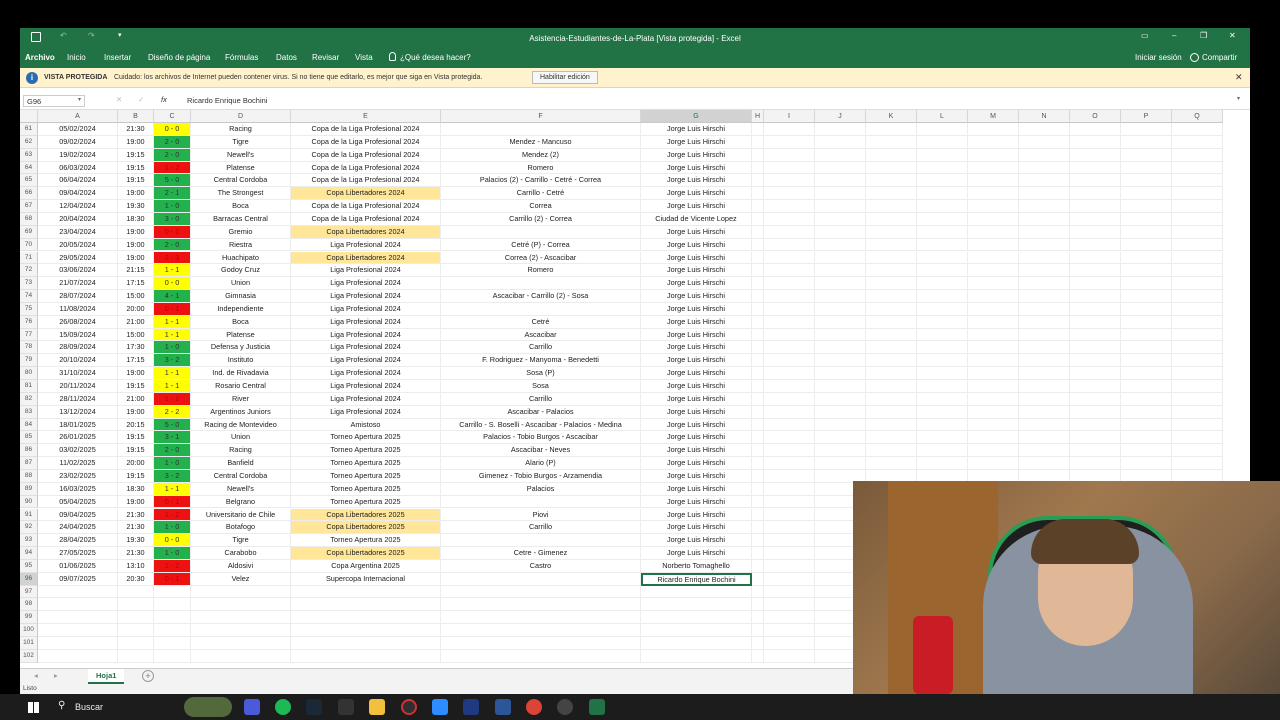  Describe the element at coordinates (78, 258) in the screenshot. I see `cell-a: 29/05/2024` at that location.